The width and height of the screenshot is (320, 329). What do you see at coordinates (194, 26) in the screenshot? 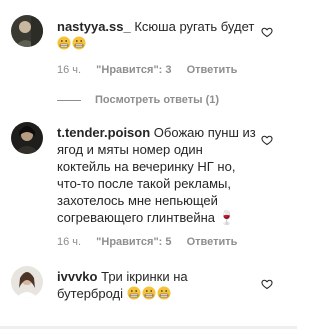
I see `comment-text: Ксюша ругать будет` at bounding box center [194, 26].